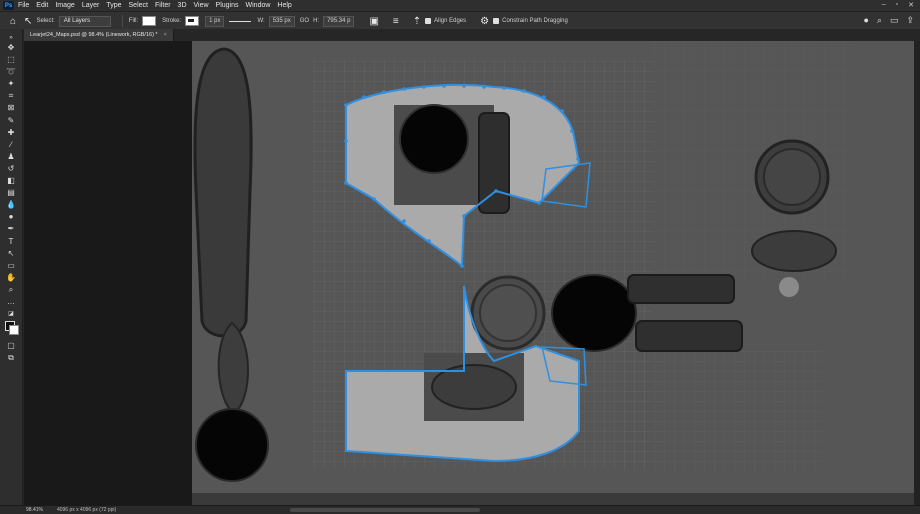 The image size is (920, 514). What do you see at coordinates (910, 20) in the screenshot?
I see `share-icon: ⇪` at bounding box center [910, 20].